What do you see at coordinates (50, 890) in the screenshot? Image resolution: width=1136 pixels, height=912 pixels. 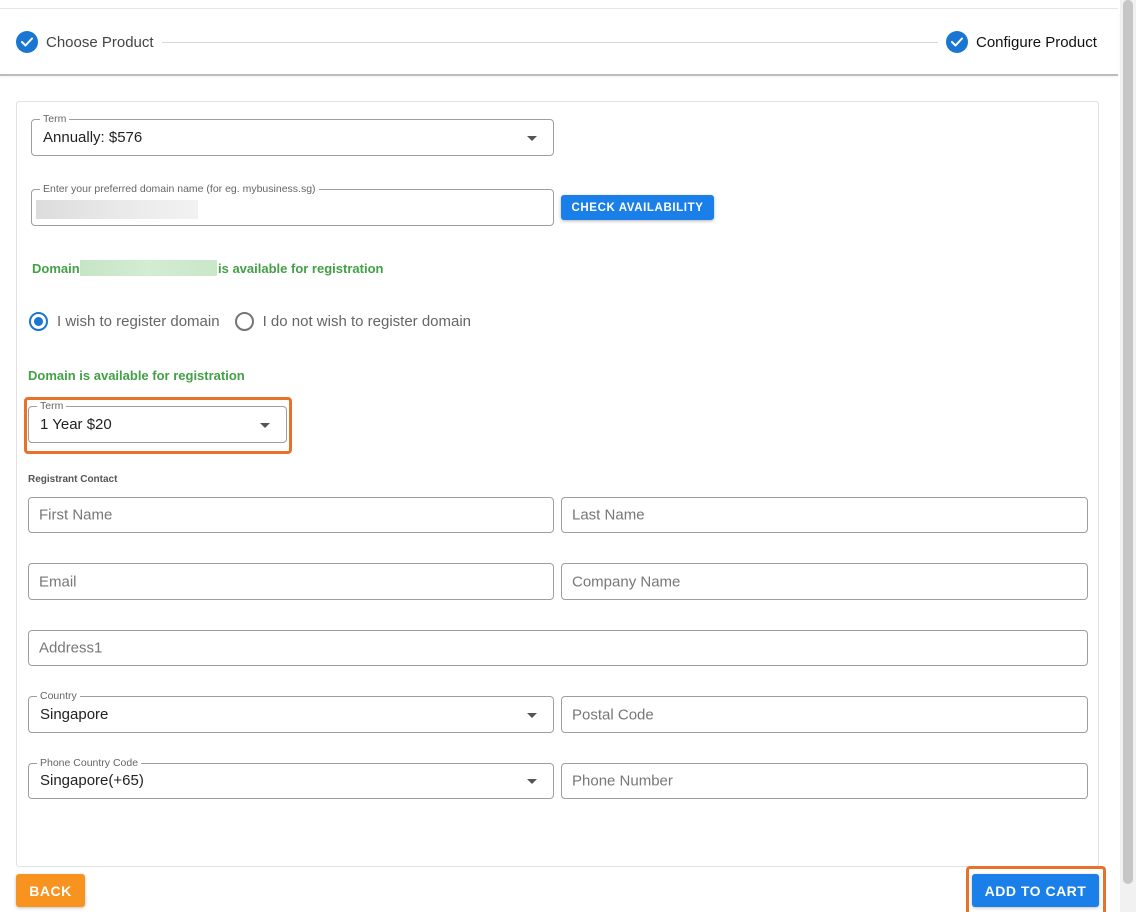 I see `back-button: BACK` at bounding box center [50, 890].